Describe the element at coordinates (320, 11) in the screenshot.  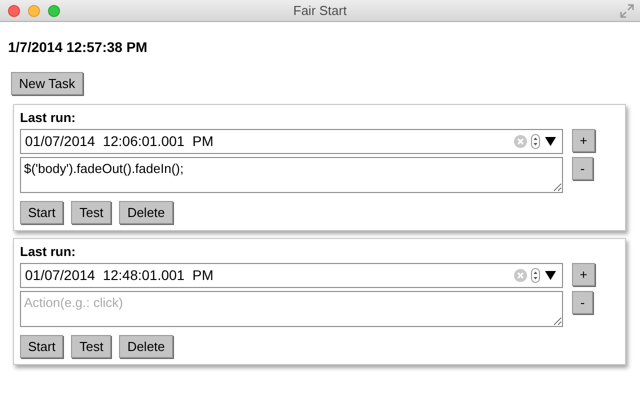
I see `window-title: Fair Start` at that location.